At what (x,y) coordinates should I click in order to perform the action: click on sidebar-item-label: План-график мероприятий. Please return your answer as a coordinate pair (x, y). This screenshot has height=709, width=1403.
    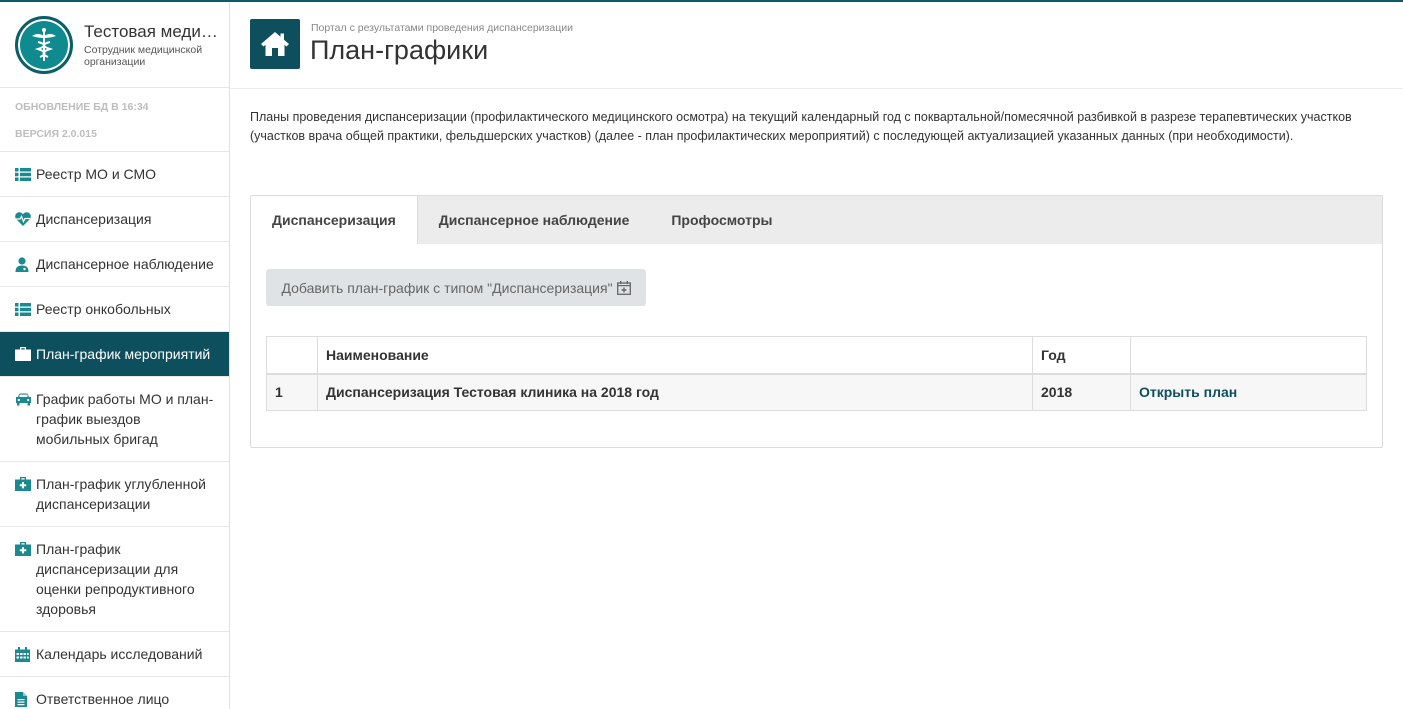
    Looking at the image, I should click on (123, 354).